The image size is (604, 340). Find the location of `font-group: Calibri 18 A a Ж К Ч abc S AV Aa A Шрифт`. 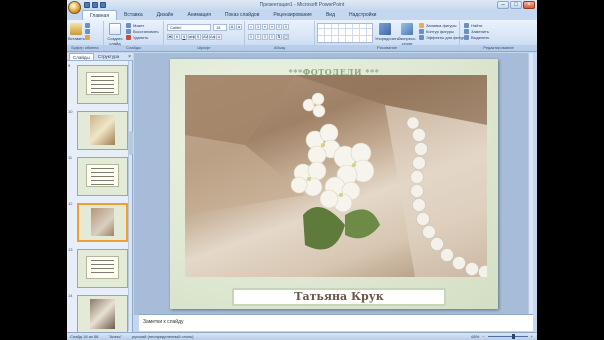

font-group: Calibri 18 A a Ж К Ч abc S AV Aa A Шрифт is located at coordinates (204, 36).